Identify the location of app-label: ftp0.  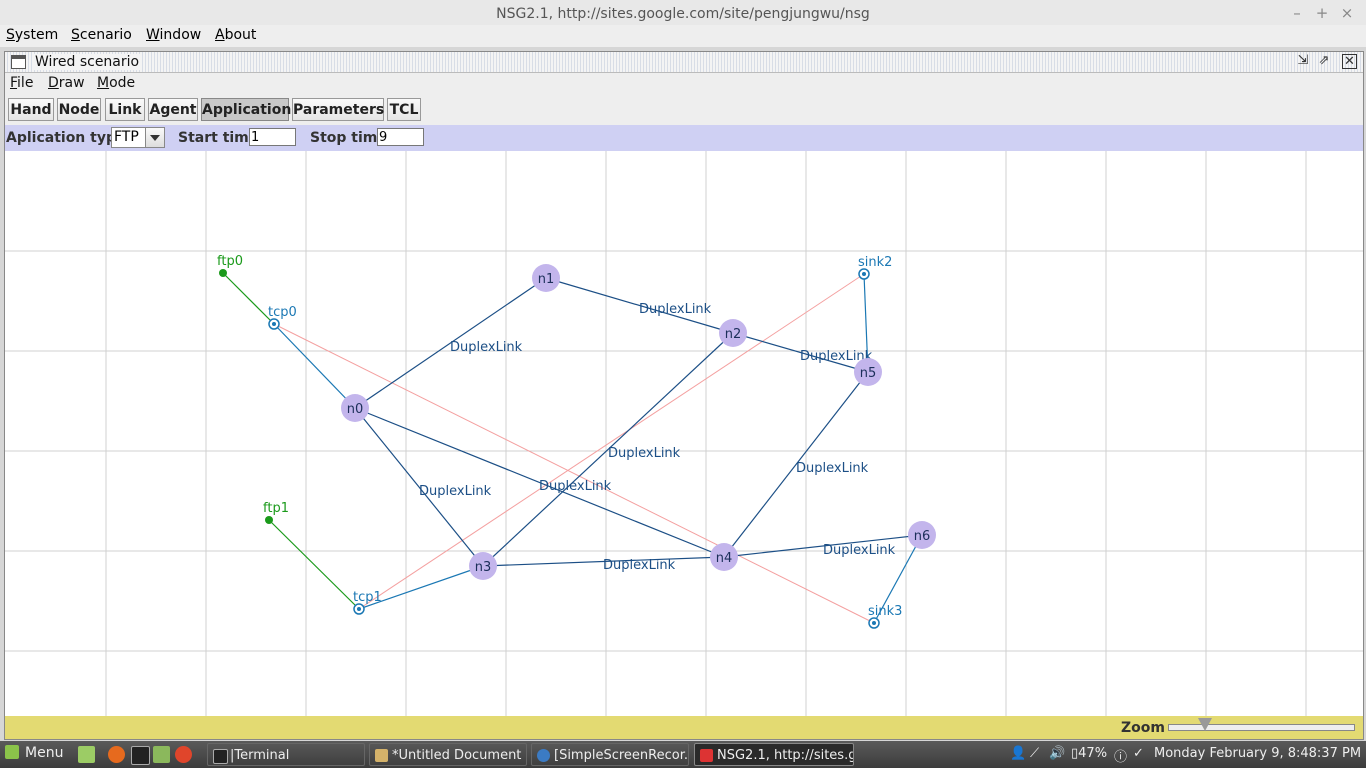
(230, 261).